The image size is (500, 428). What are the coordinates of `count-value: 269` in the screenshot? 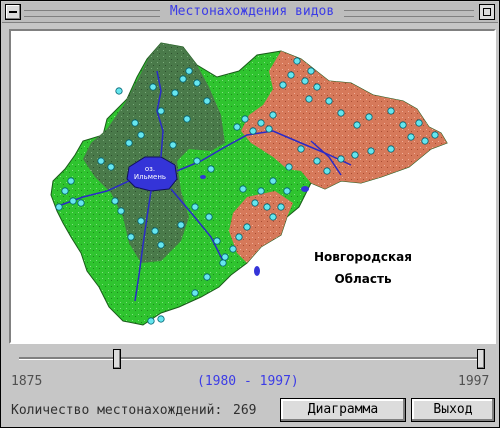 It's located at (245, 410).